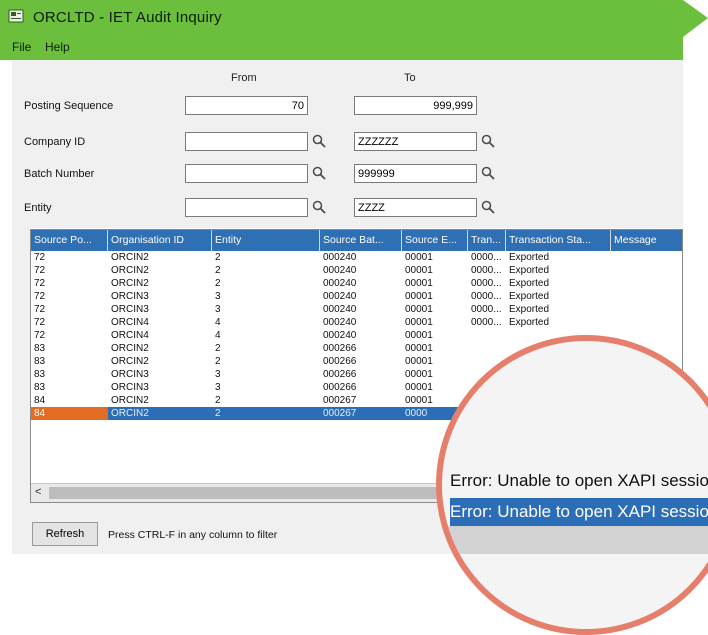  I want to click on zoom-error-message-selected: Error: Unable to open XAPI sessio, so click(579, 512).